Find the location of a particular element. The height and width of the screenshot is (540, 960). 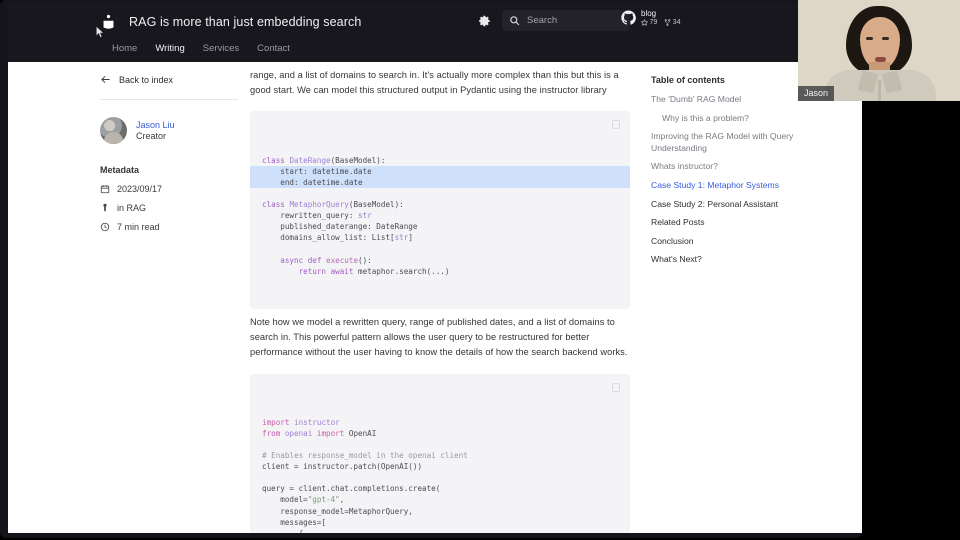

webcam-overlay: Jason is located at coordinates (879, 50).